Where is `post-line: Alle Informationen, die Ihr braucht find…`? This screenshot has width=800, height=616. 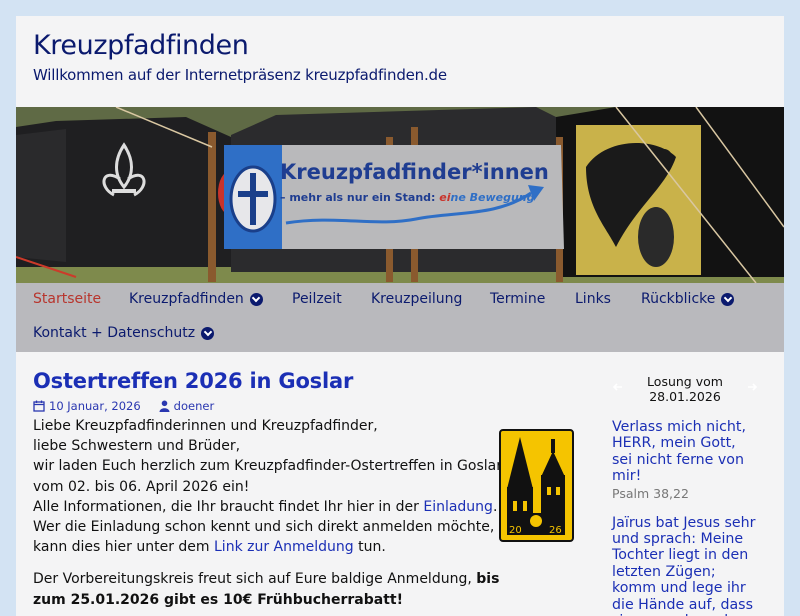
post-line: Alle Informationen, die Ihr braucht find… is located at coordinates (273, 507).